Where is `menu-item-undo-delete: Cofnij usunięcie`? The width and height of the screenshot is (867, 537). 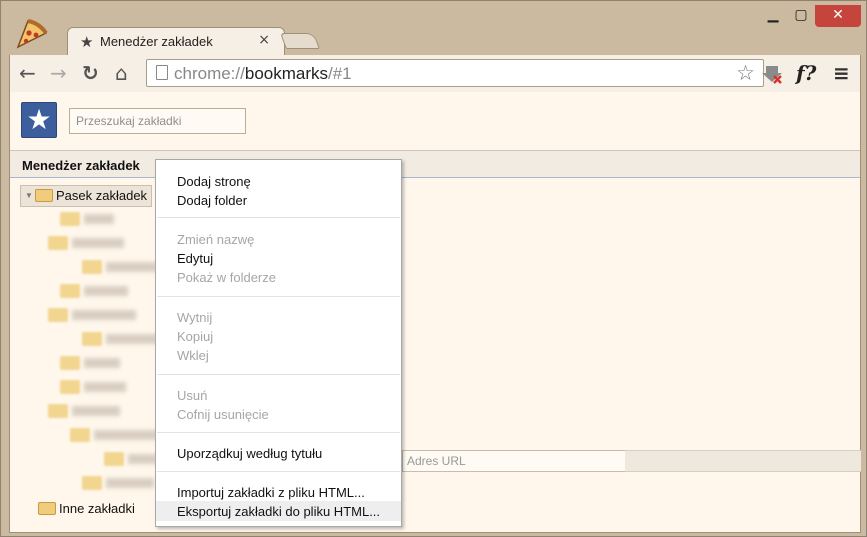
menu-item-undo-delete: Cofnij usunięcie is located at coordinates (223, 414).